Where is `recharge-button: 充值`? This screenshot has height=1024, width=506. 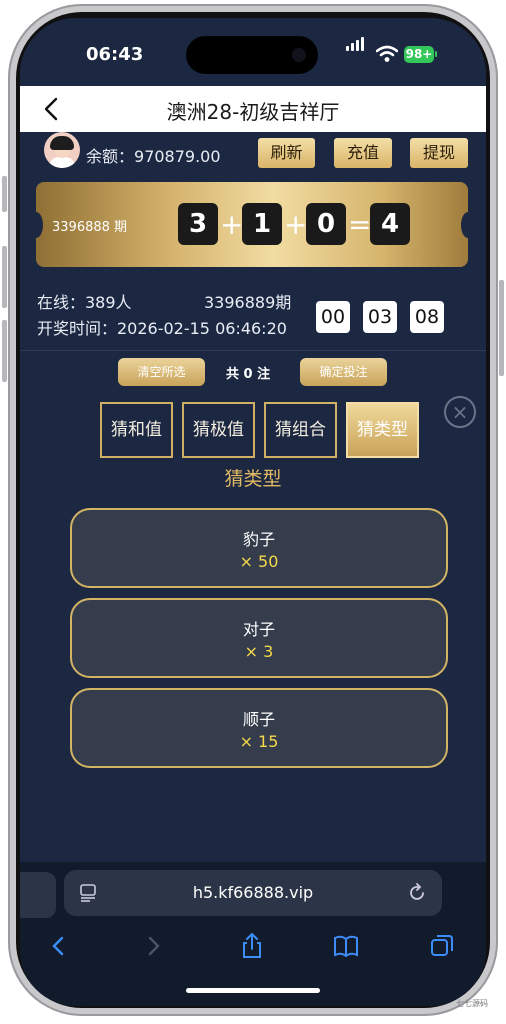 recharge-button: 充值 is located at coordinates (363, 153).